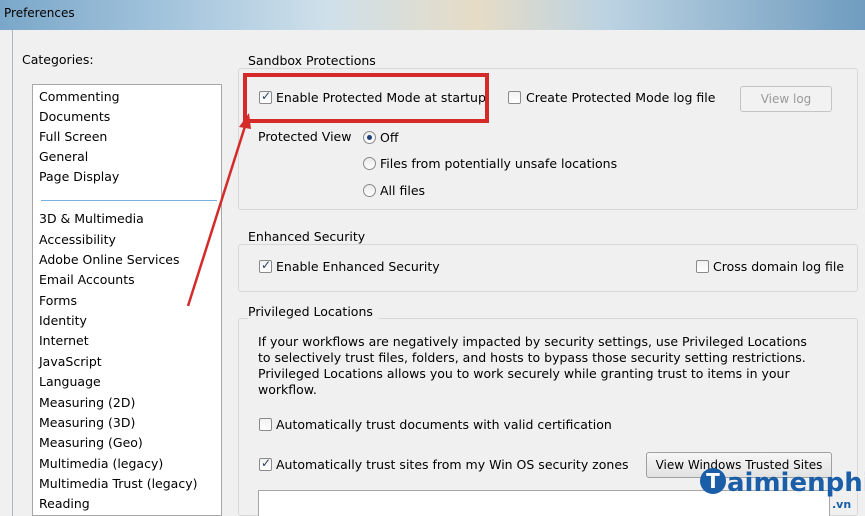  What do you see at coordinates (842, 504) in the screenshot?
I see `watermark-domain: .vn` at bounding box center [842, 504].